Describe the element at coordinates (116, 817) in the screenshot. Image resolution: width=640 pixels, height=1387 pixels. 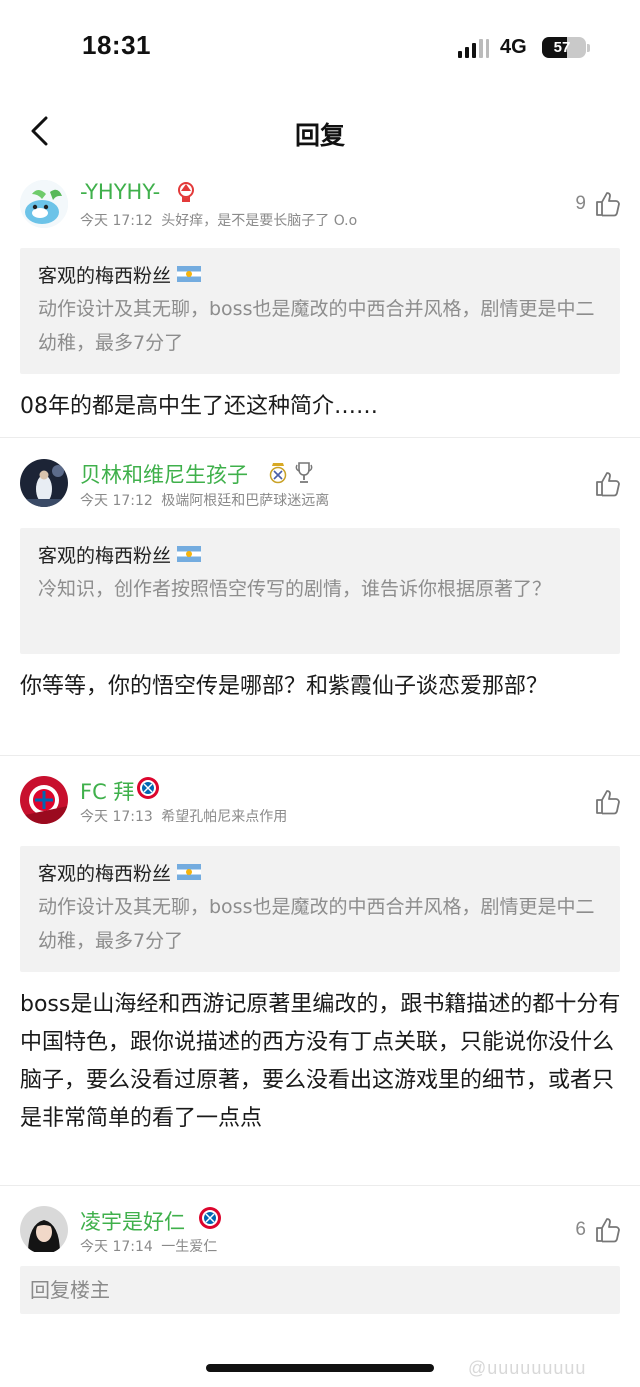
I see `comment-time: 今天 17:13` at that location.